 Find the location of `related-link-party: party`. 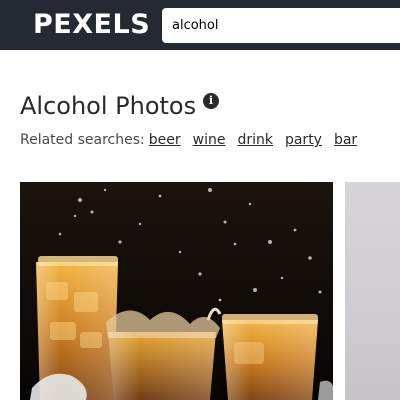

related-link-party: party is located at coordinates (303, 140).